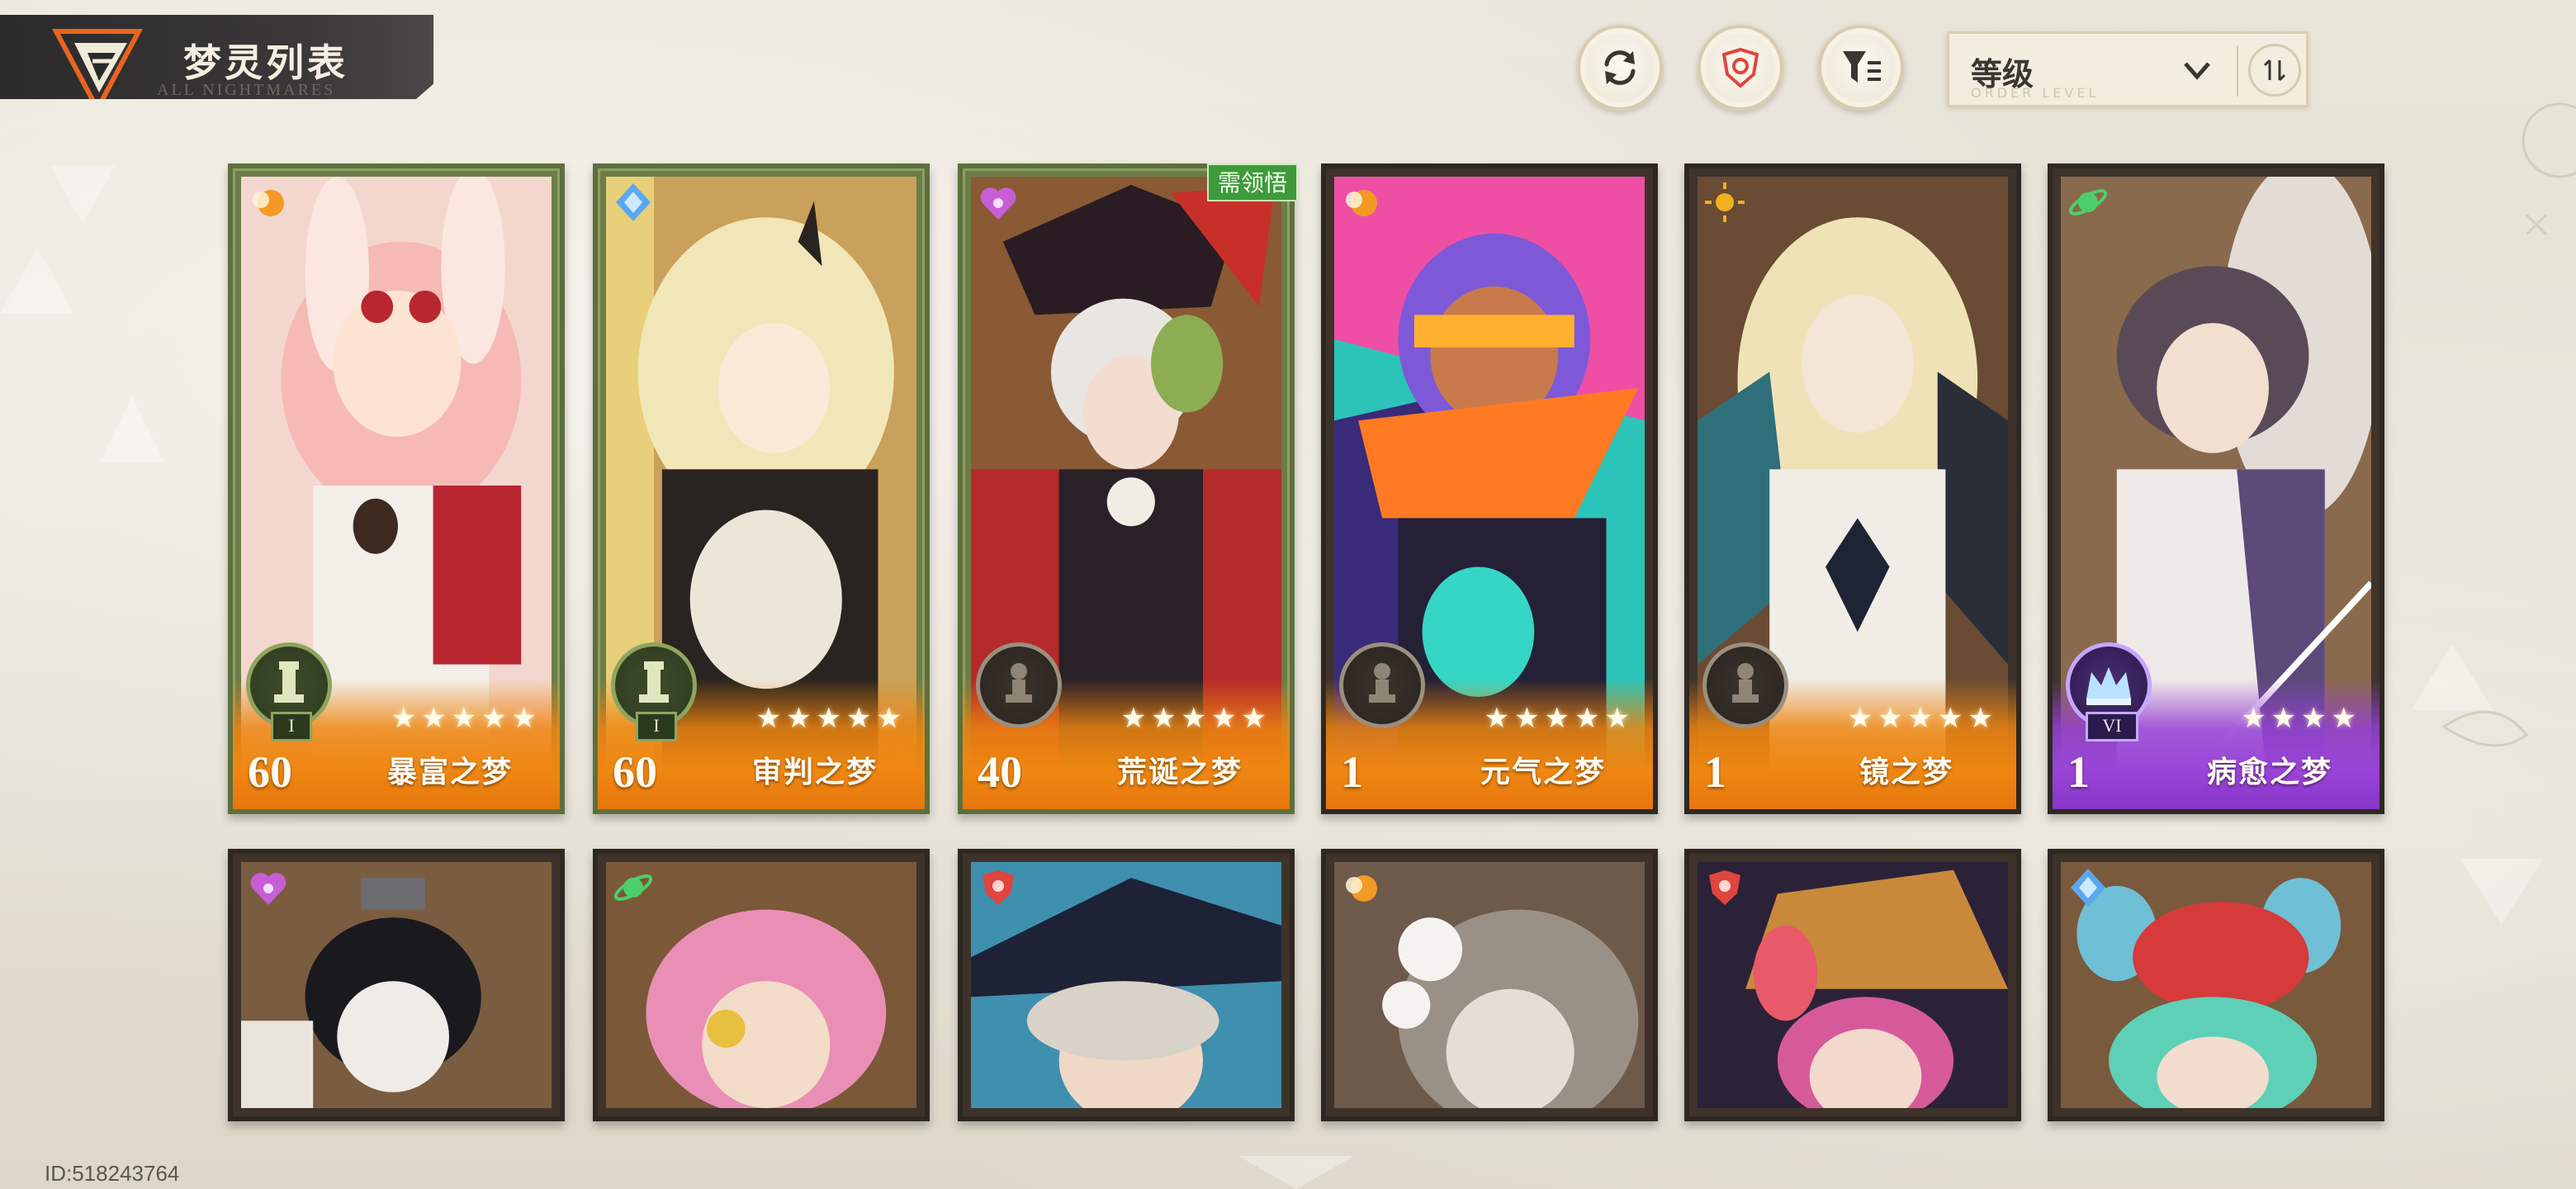 The image size is (2576, 1189). I want to click on sort-ghost-text: ORDER LEVEL, so click(2035, 93).